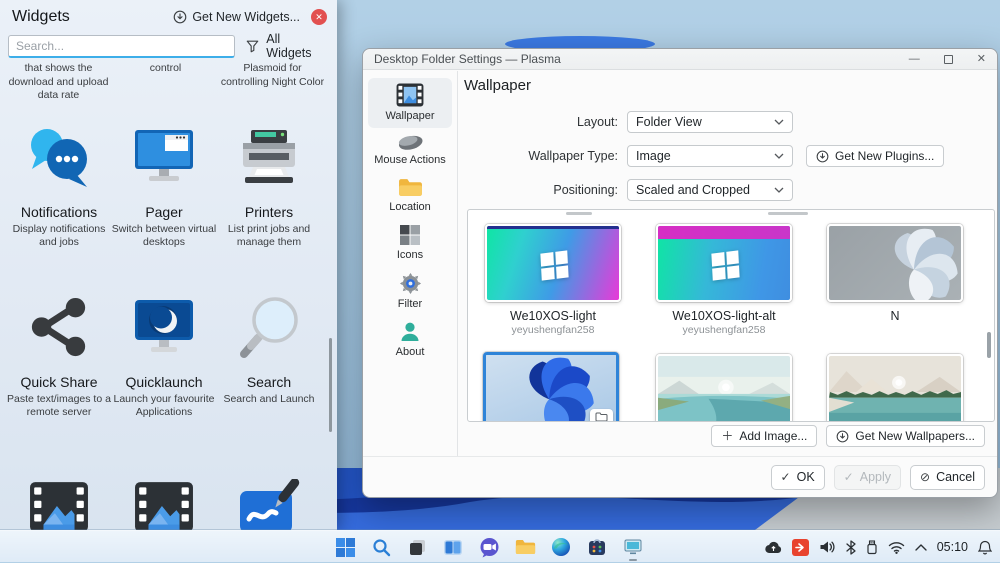 The height and width of the screenshot is (563, 1000). Describe the element at coordinates (164, 327) in the screenshot. I see `monitor-moon-icon` at that location.